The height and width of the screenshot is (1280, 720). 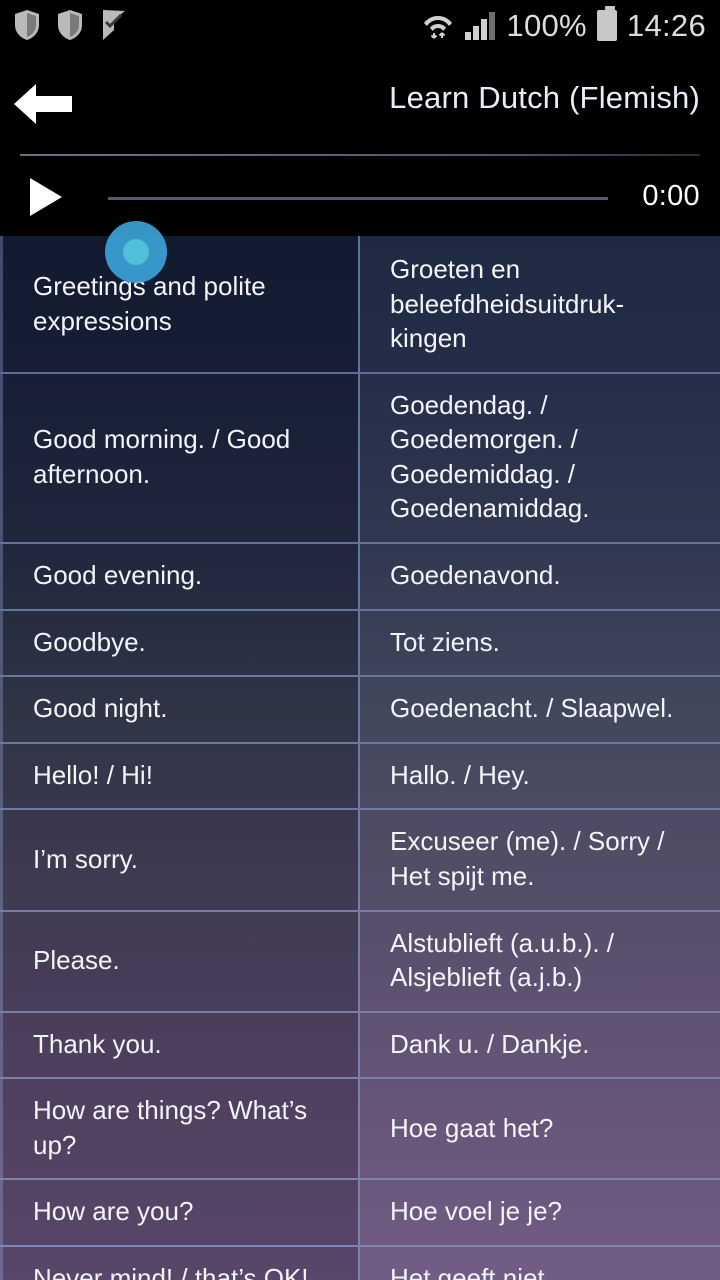 I want to click on phrase-source-cell: Good evening., so click(x=180, y=576).